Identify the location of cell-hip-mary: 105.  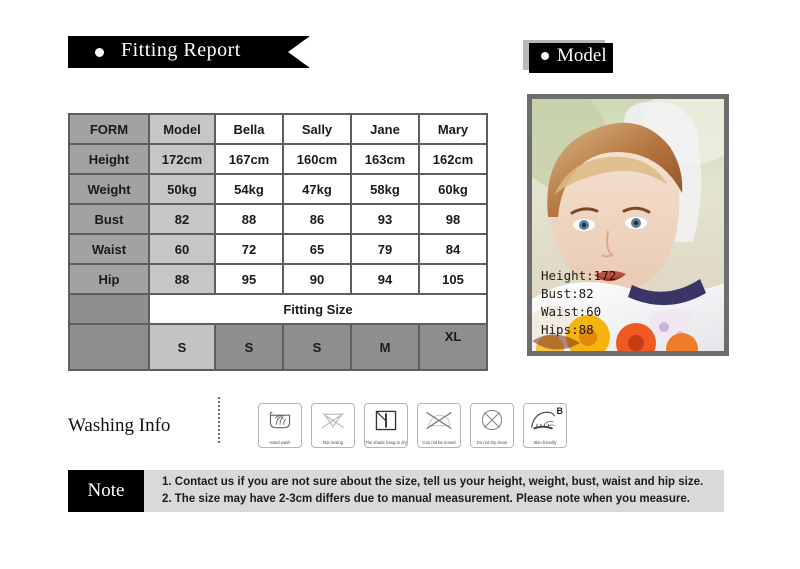
(453, 279).